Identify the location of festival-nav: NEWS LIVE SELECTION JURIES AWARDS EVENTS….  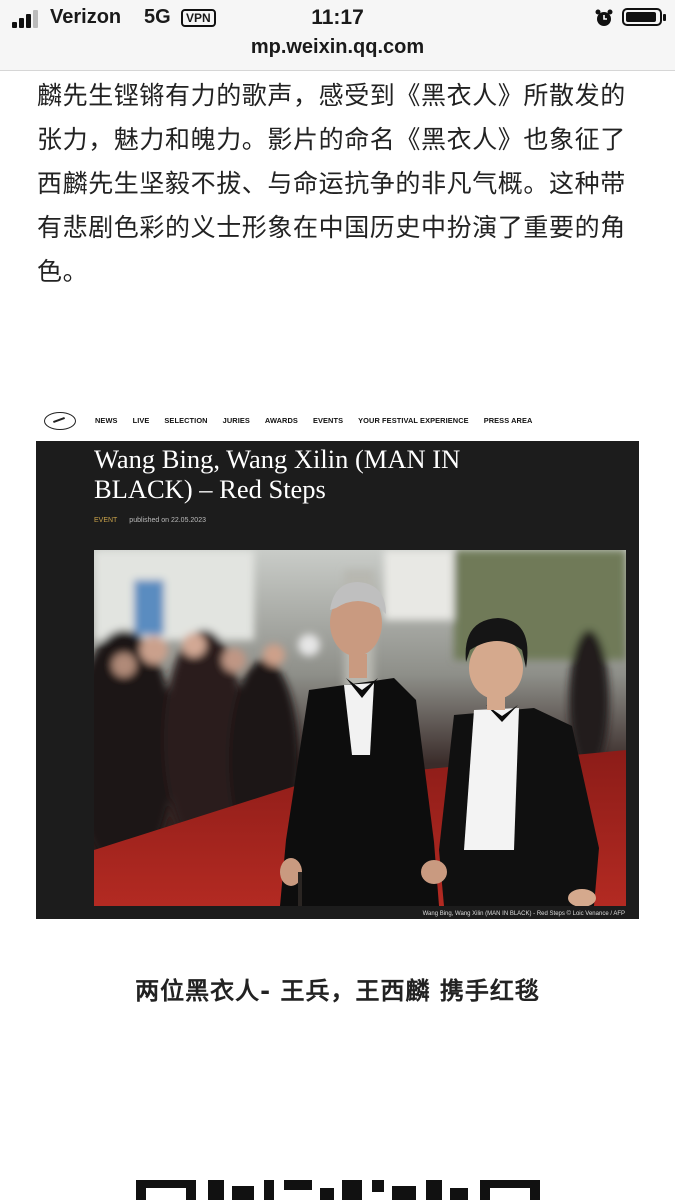
(337, 420).